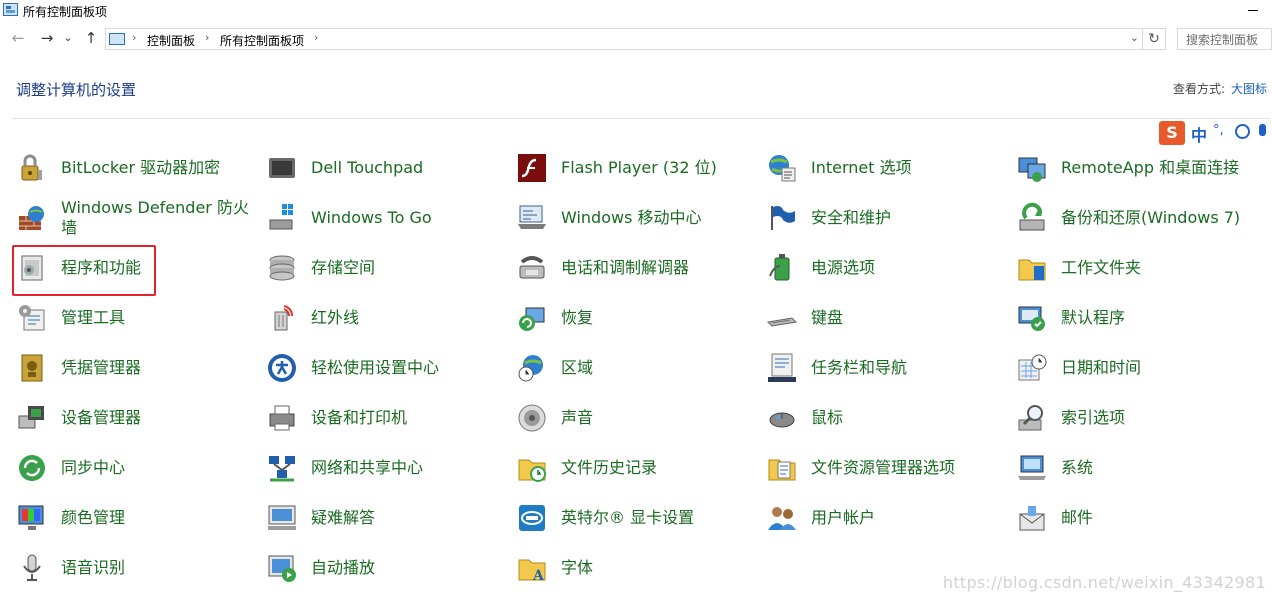 This screenshot has width=1272, height=601. Describe the element at coordinates (1262, 130) in the screenshot. I see `ime-voice-icon` at that location.